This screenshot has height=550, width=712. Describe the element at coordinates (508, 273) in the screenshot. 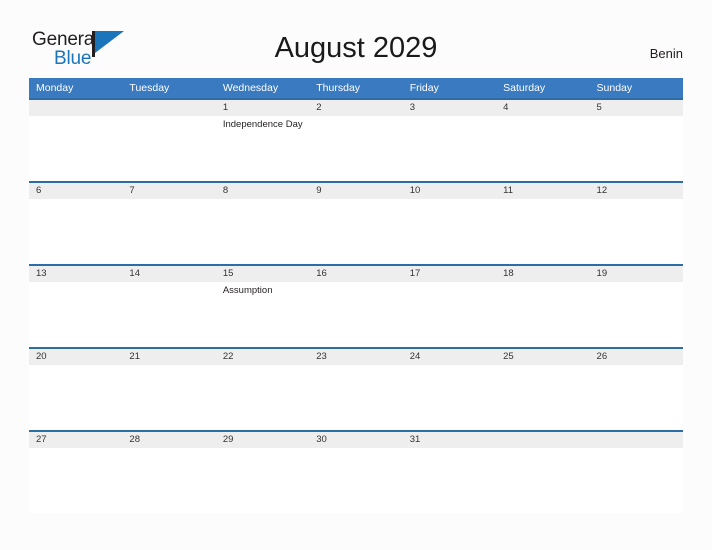

I see `day-number: 18` at that location.